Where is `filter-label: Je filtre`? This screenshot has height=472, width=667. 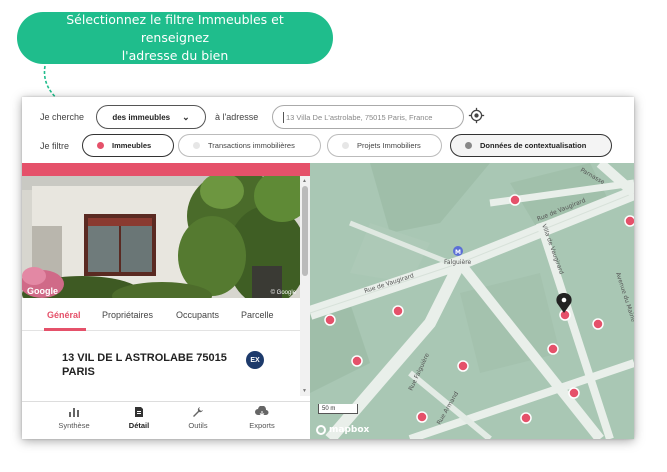
filter-label: Je filtre is located at coordinates (55, 146).